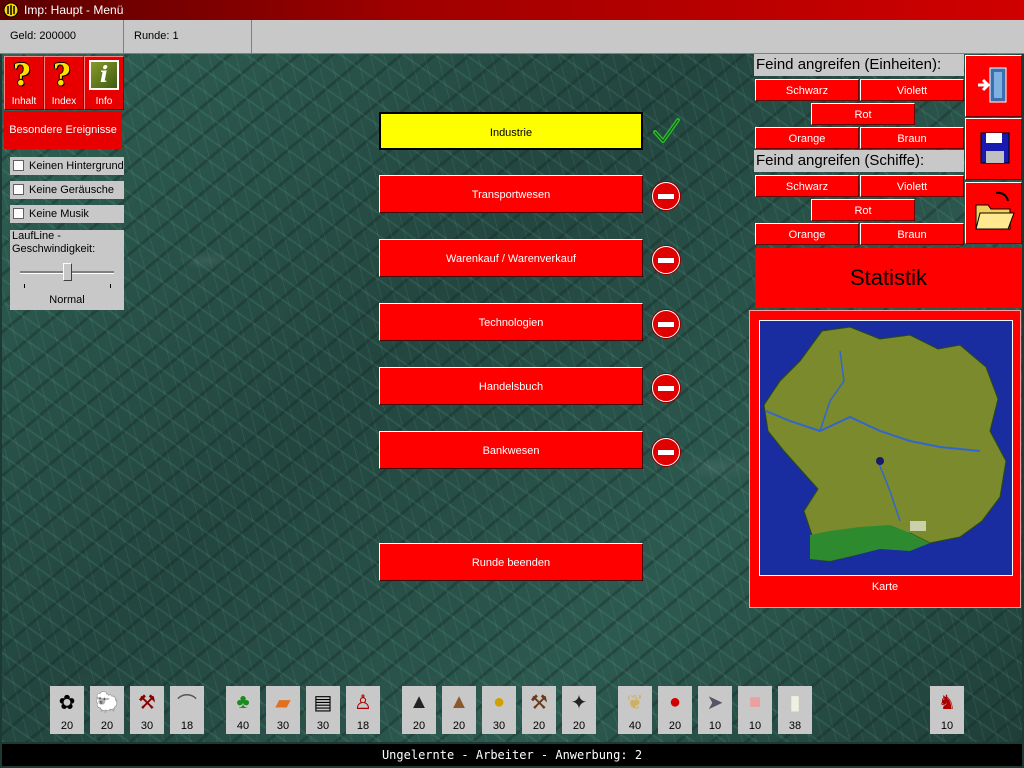 Image resolution: width=1024 pixels, height=768 pixels. What do you see at coordinates (885, 444) in the screenshot?
I see `bavaria-map-icon` at bounding box center [885, 444].